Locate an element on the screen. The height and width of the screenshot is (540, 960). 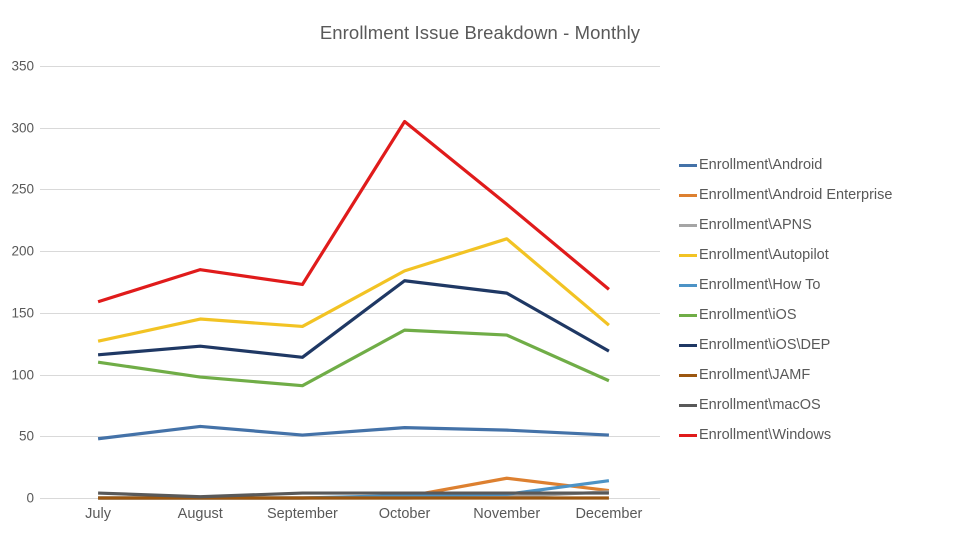
y-tick-label: 150 is located at coordinates (22, 313).